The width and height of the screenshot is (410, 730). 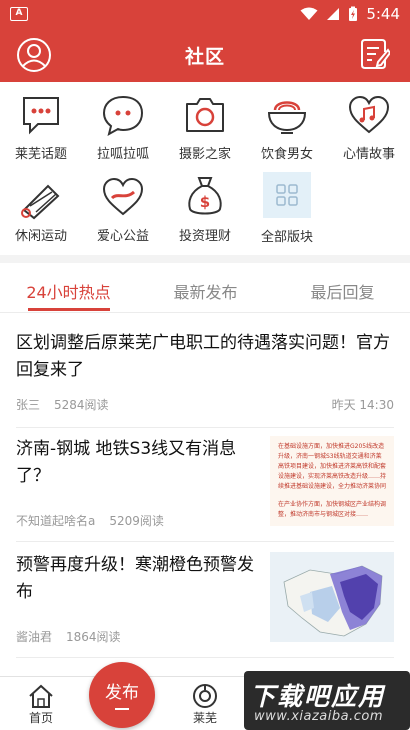 What do you see at coordinates (28, 405) in the screenshot?
I see `post-author: 张三` at bounding box center [28, 405].